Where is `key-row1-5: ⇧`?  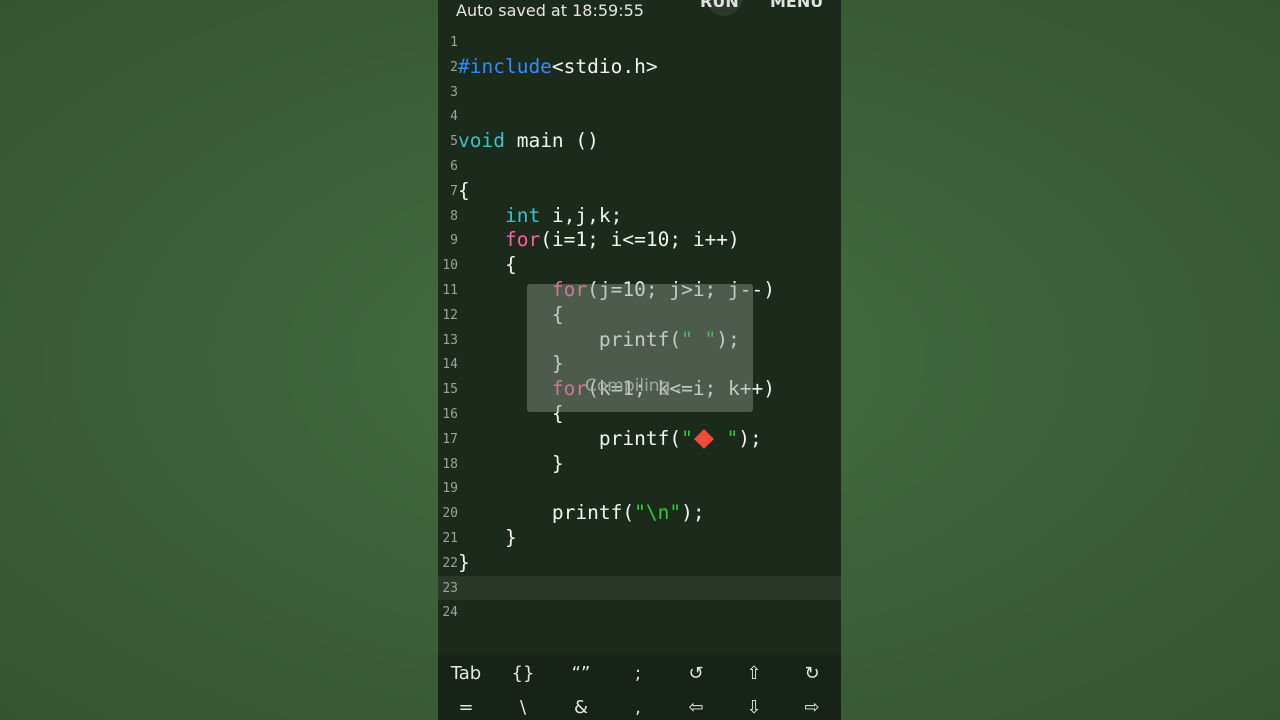 key-row1-5: ⇧ is located at coordinates (754, 673).